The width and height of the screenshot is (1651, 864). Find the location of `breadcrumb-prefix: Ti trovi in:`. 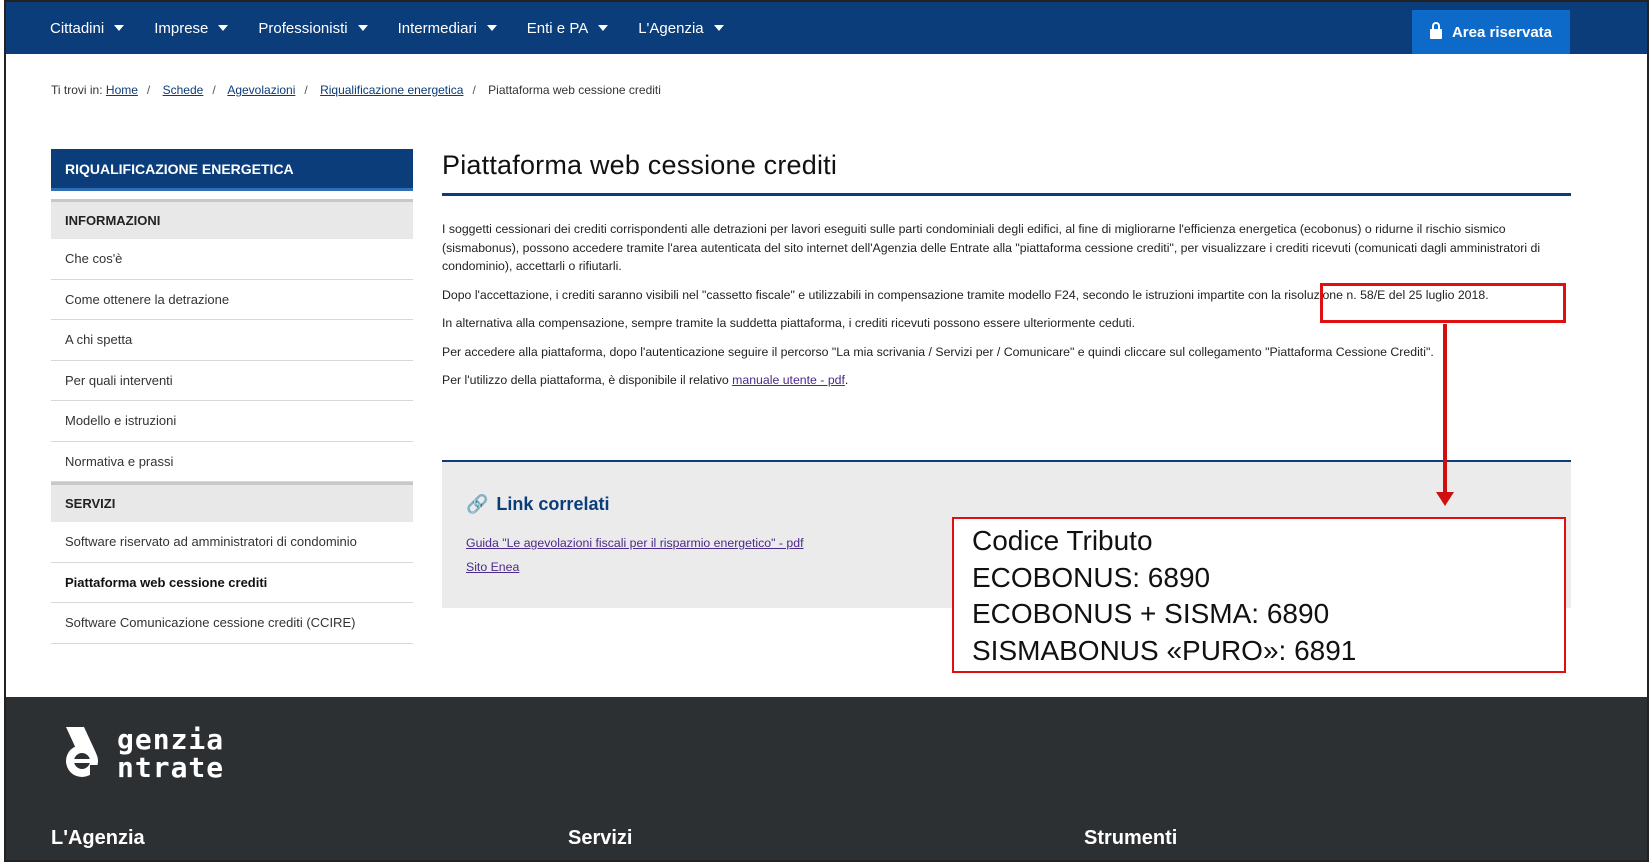

breadcrumb-prefix: Ti trovi in: is located at coordinates (77, 90).